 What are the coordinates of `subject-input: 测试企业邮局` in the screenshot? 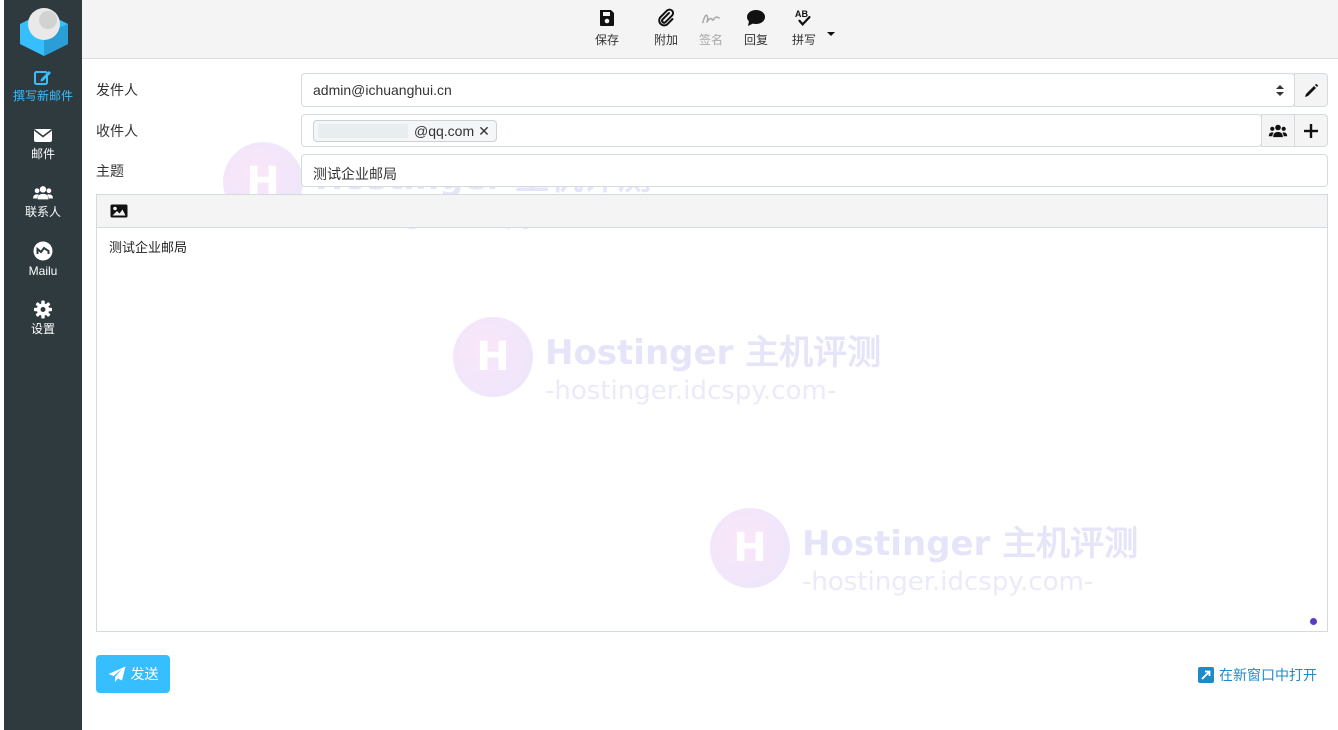 It's located at (814, 170).